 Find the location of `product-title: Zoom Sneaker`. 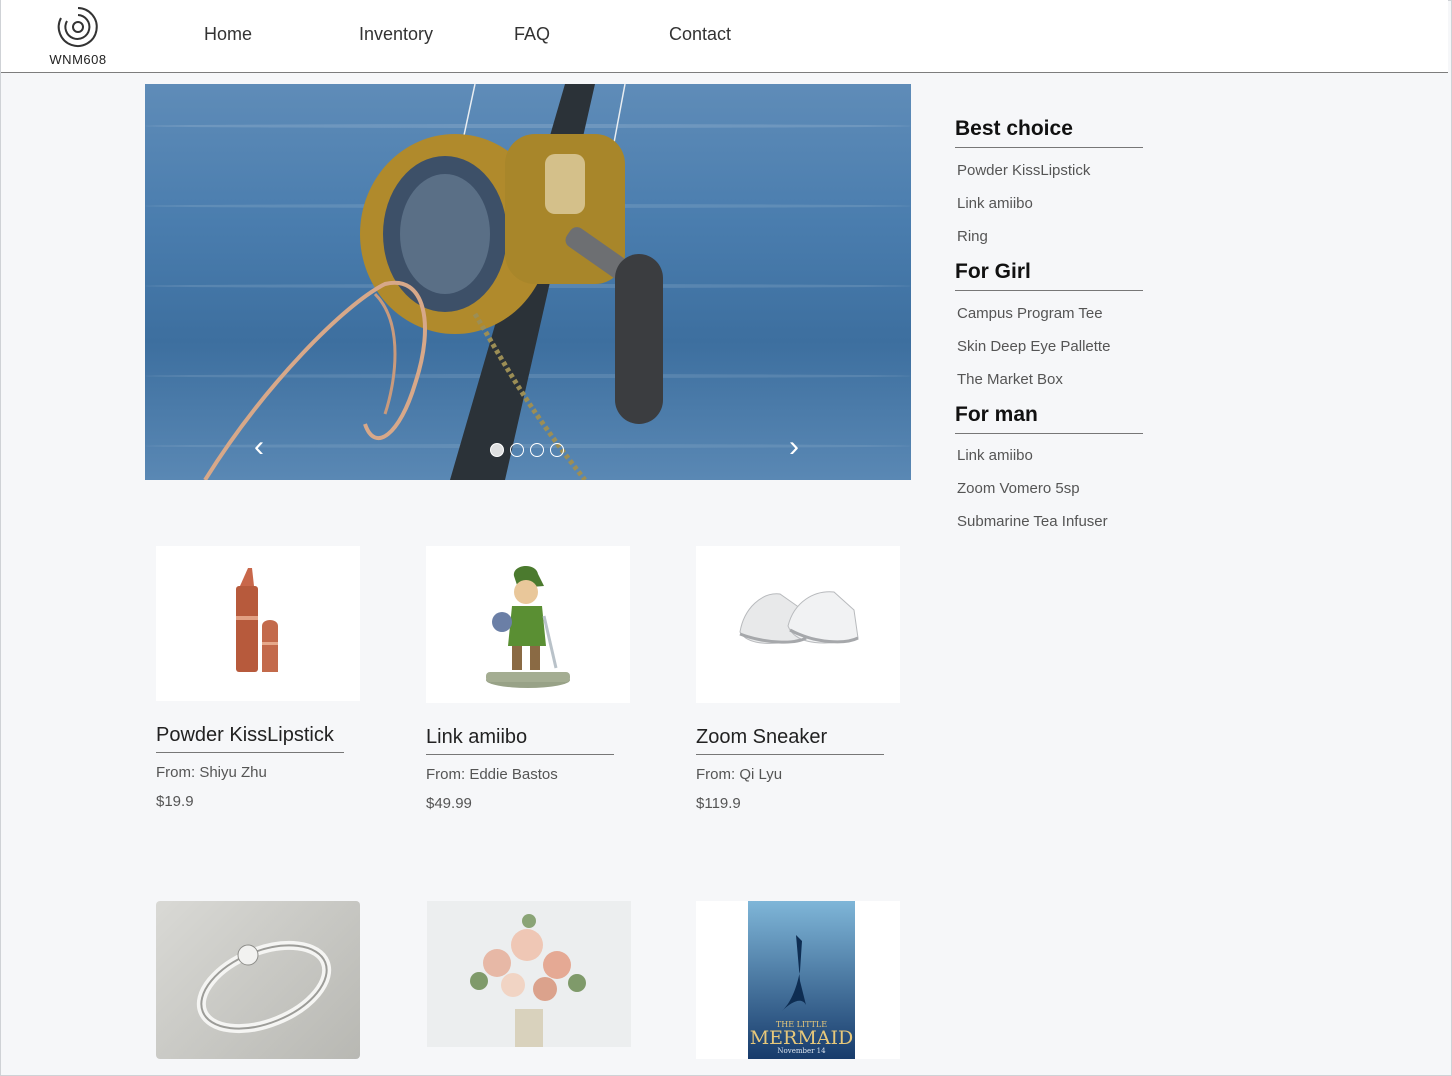

product-title: Zoom Sneaker is located at coordinates (790, 740).